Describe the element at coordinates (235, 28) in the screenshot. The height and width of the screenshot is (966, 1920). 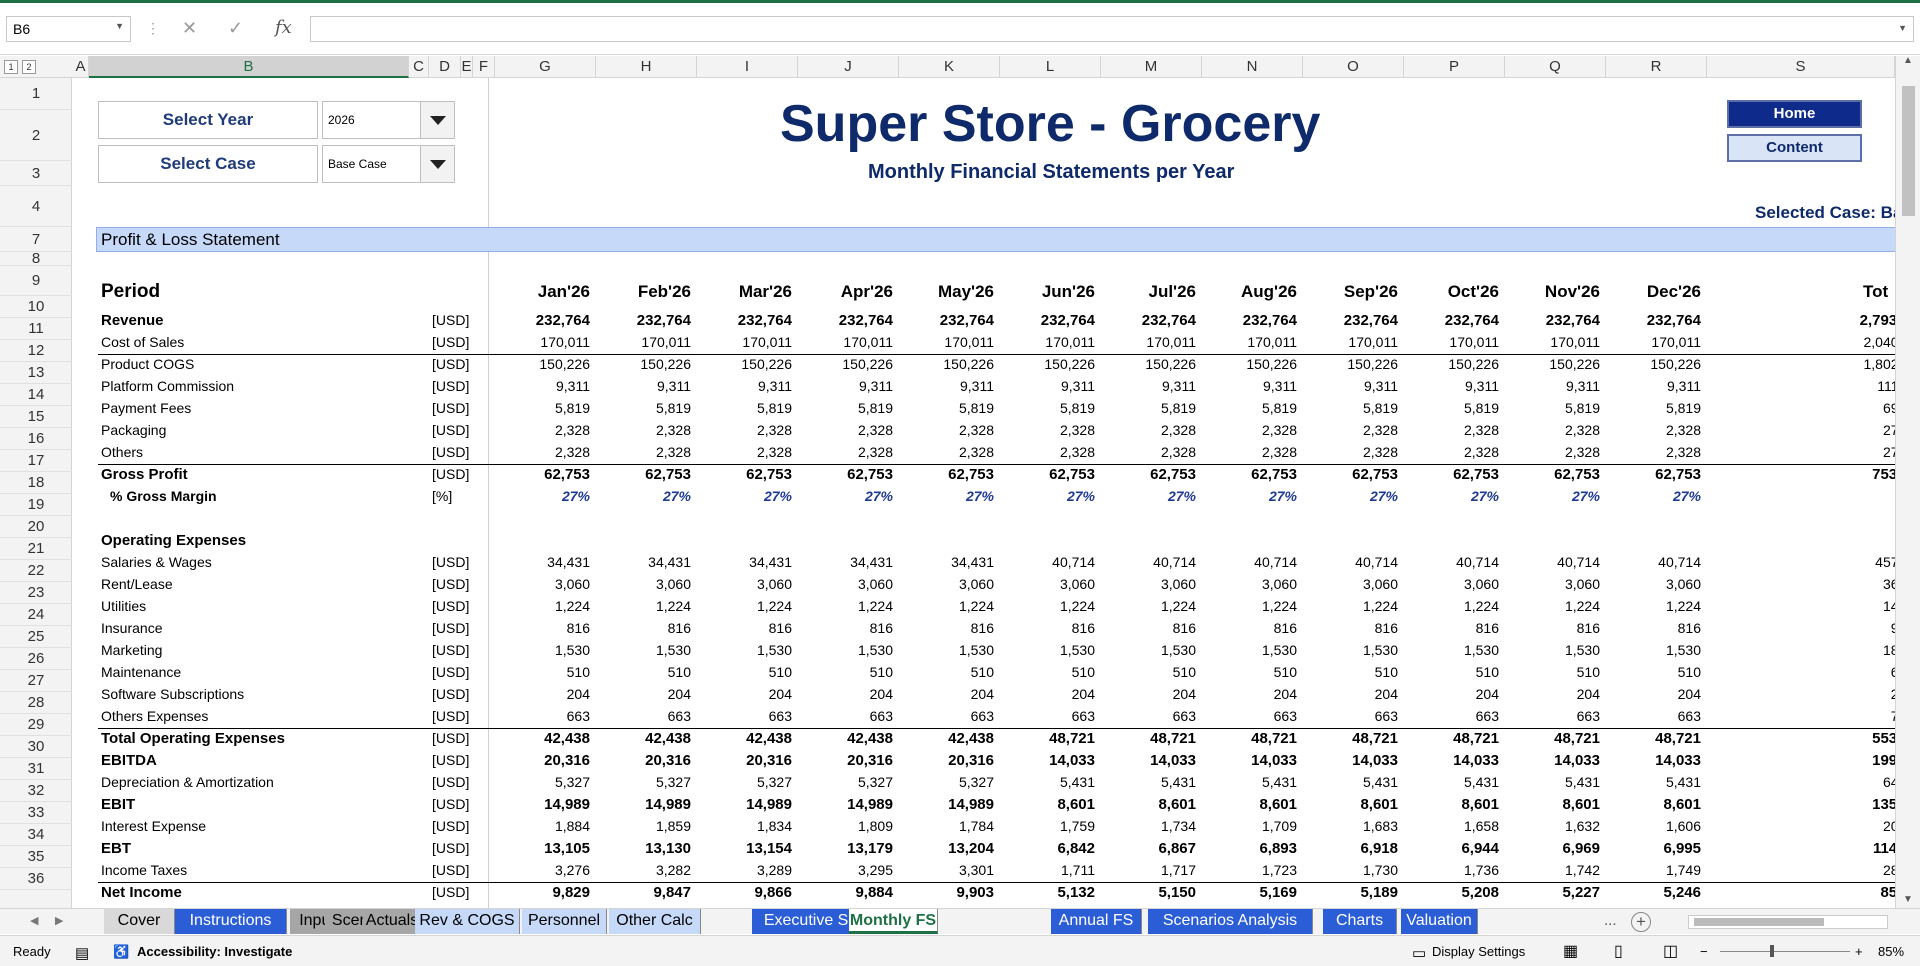
I see `enter-icon: ✓` at that location.